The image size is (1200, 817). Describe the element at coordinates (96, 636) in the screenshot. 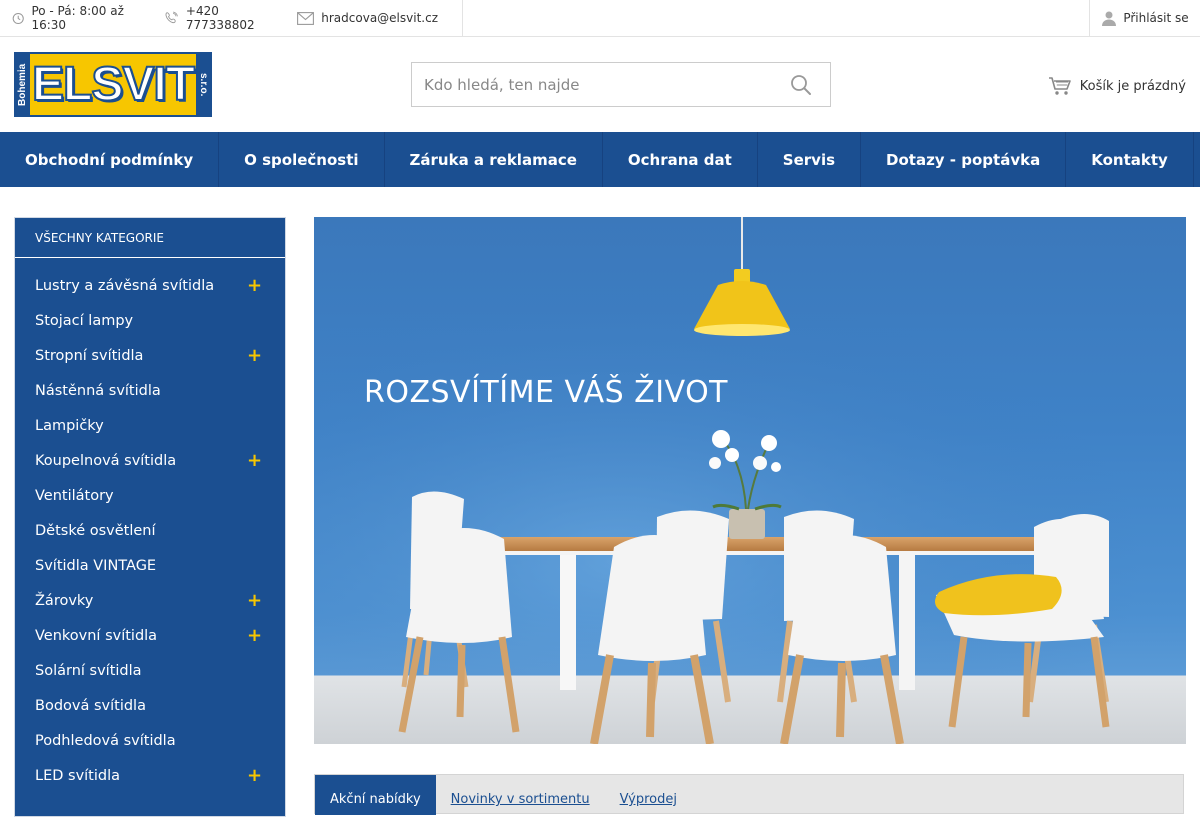

I see `category-label: Venkovní svítidla` at that location.